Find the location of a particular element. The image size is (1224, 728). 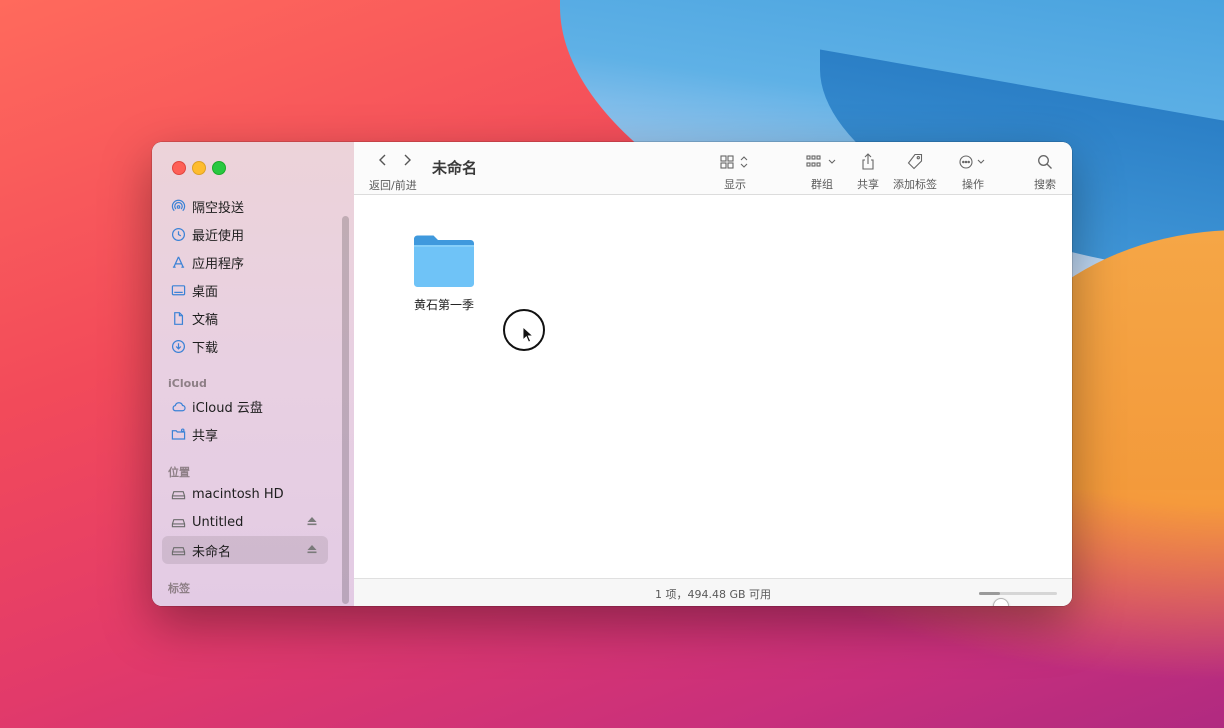

ellipsis-circle-icon is located at coordinates (972, 162).